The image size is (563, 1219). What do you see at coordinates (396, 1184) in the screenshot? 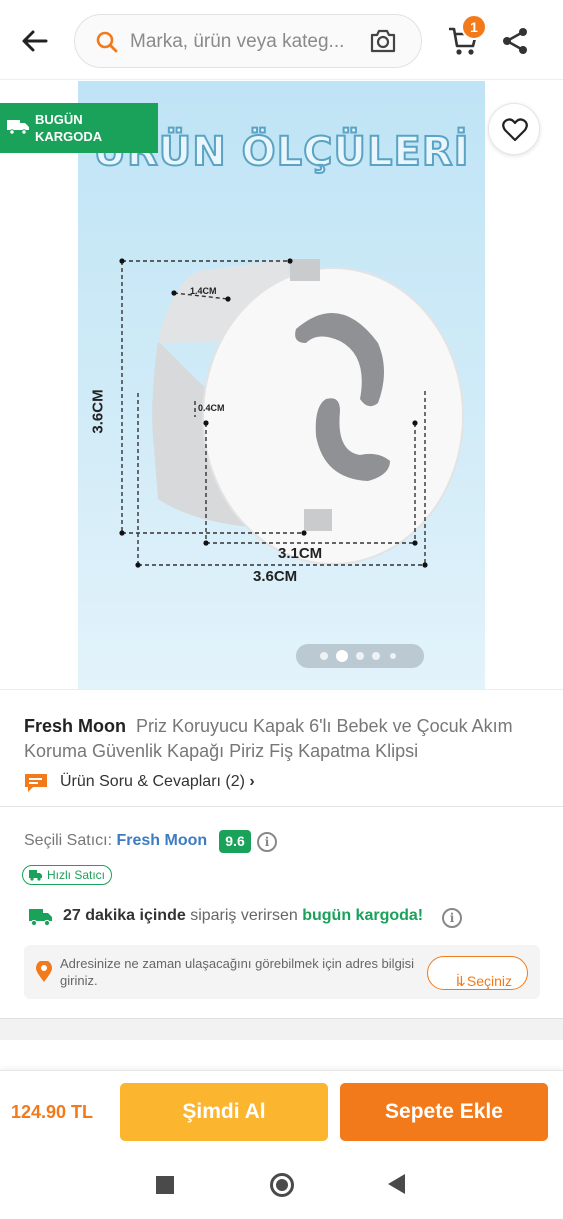
I see `system-back-icon` at bounding box center [396, 1184].